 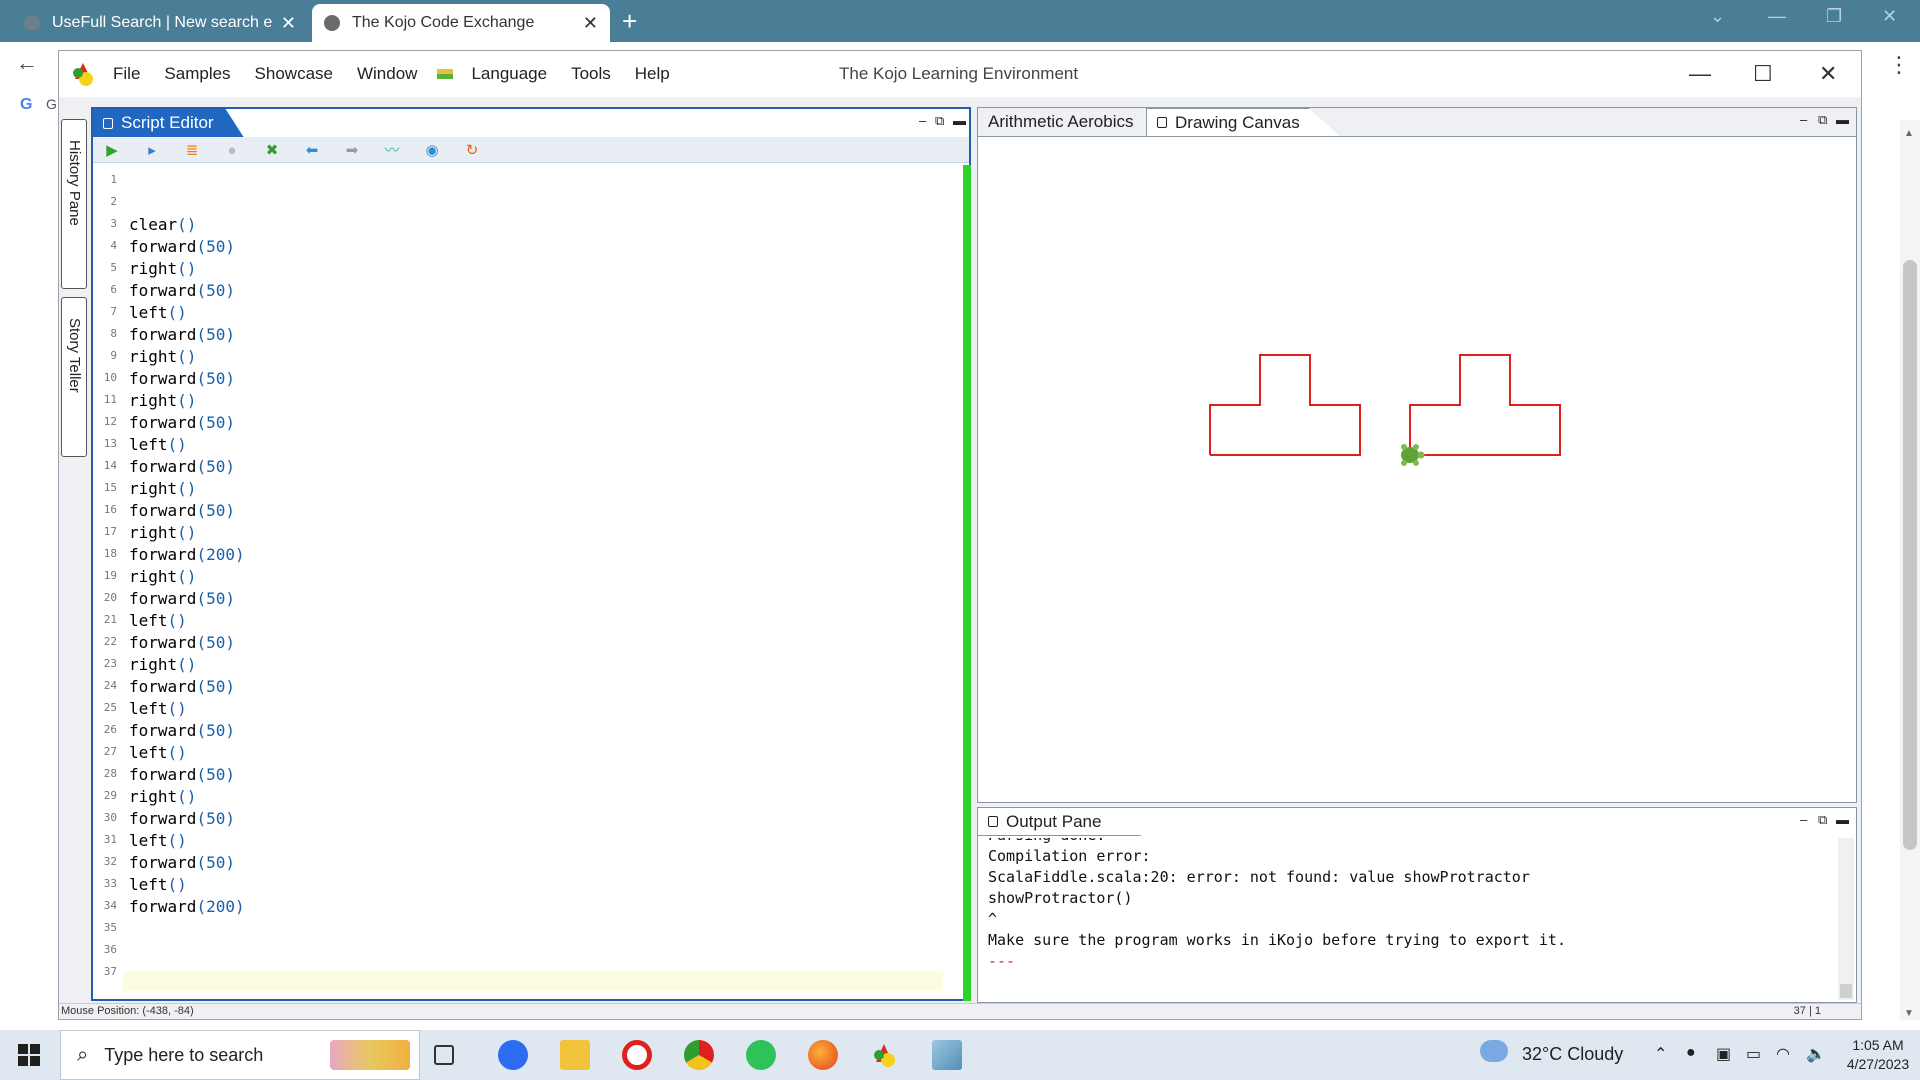 What do you see at coordinates (1878, 1055) in the screenshot?
I see `system-clock: 1:05 AM 4/27/2023` at bounding box center [1878, 1055].